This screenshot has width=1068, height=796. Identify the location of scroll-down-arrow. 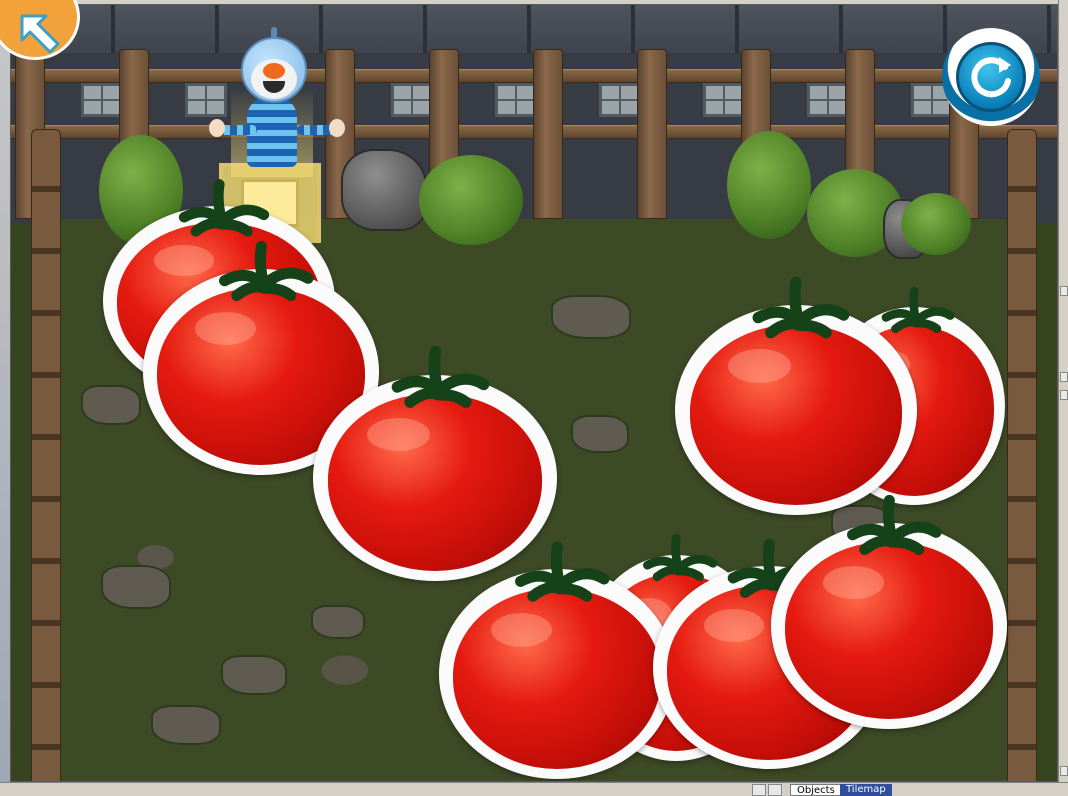
(1064, 771).